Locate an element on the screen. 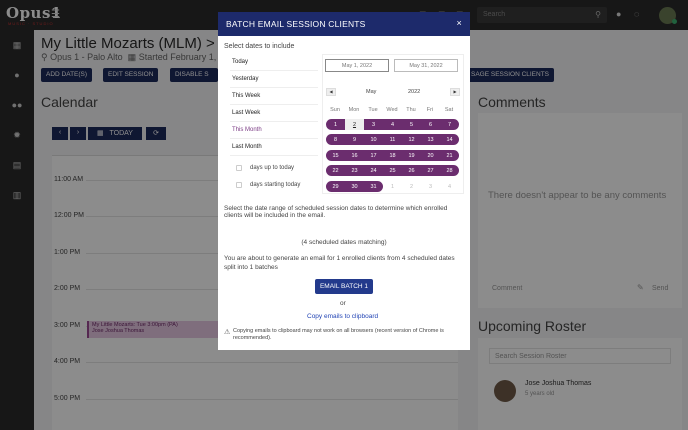  calendar-day: 7 is located at coordinates (449, 124).